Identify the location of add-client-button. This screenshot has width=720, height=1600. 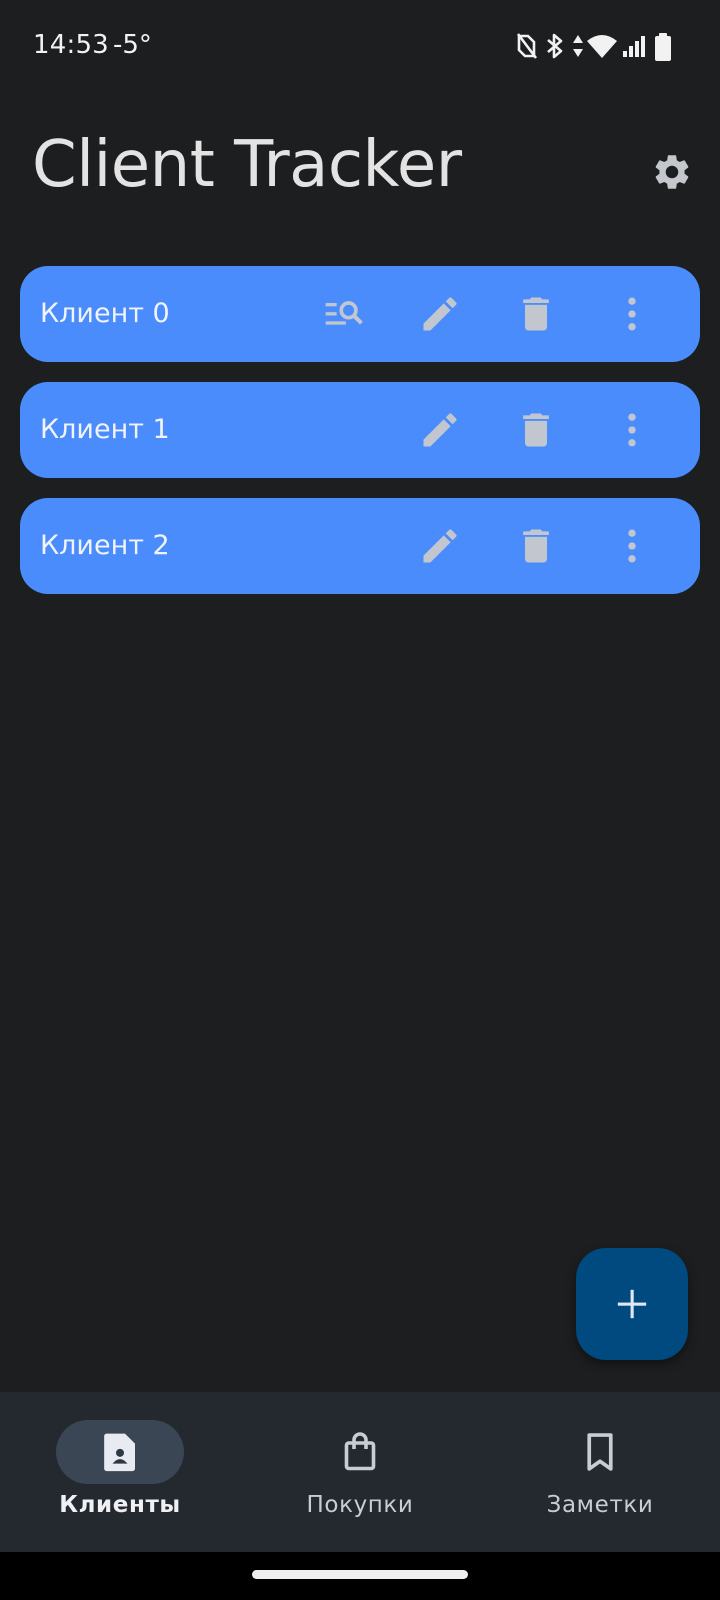
(632, 1304).